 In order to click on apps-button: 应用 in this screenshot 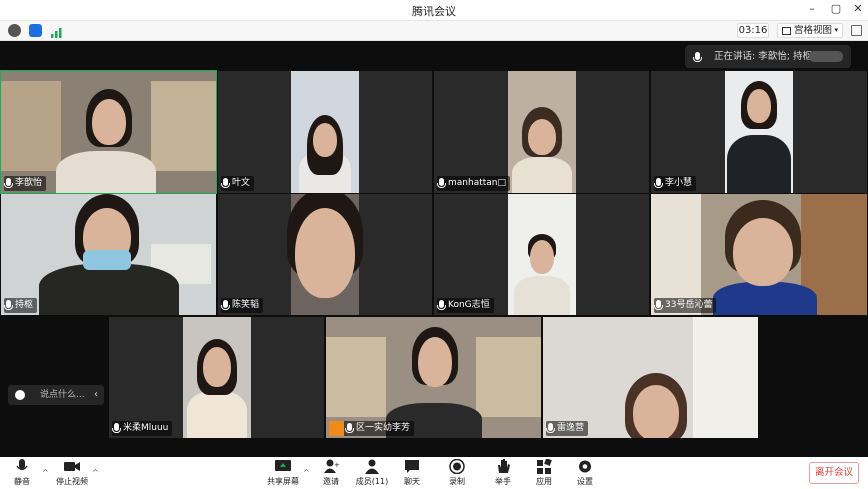, I will do `click(544, 472)`.